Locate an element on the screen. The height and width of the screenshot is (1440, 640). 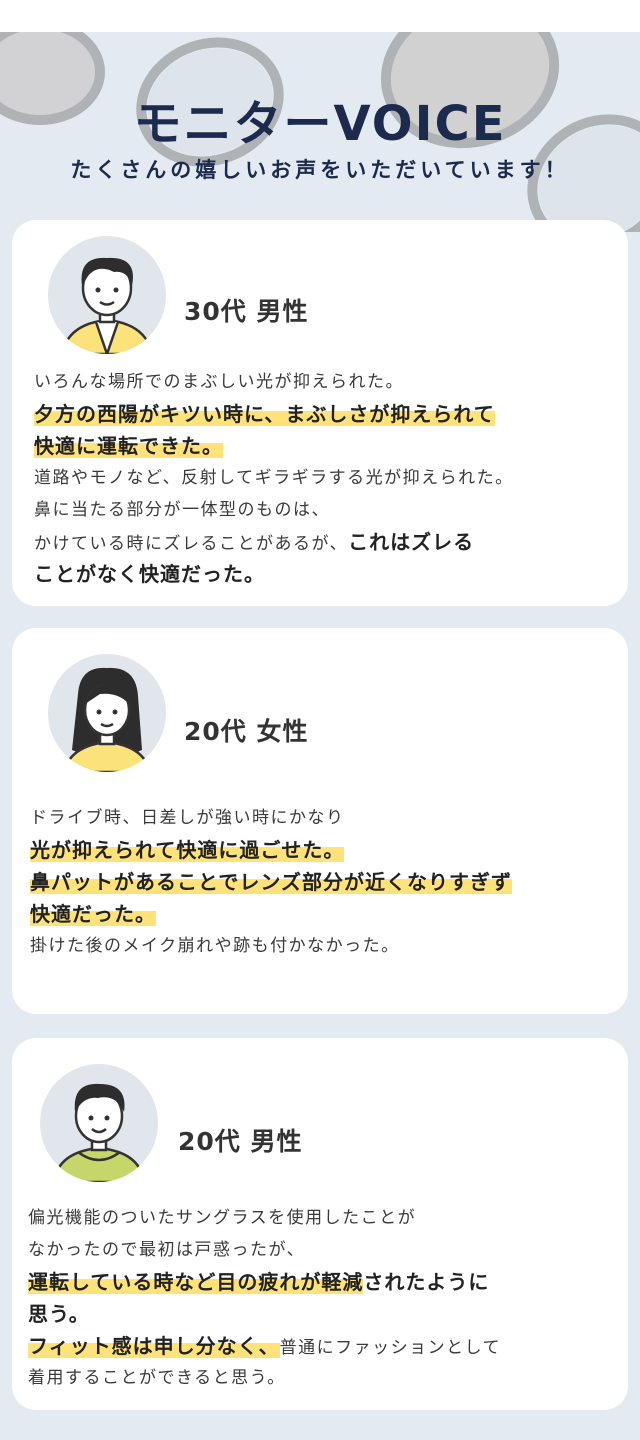
text-line: 偏光機能のついたサングラスを使用したことが is located at coordinates (323, 1218).